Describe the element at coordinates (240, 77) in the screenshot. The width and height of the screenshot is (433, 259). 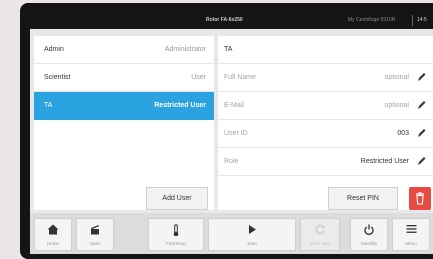
I see `field-label: Full Name` at that location.